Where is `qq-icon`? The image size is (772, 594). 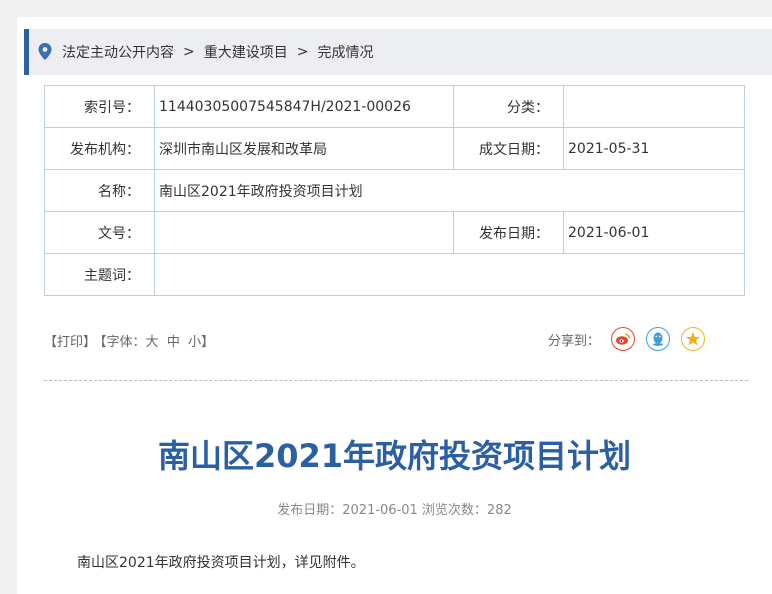
qq-icon is located at coordinates (658, 339).